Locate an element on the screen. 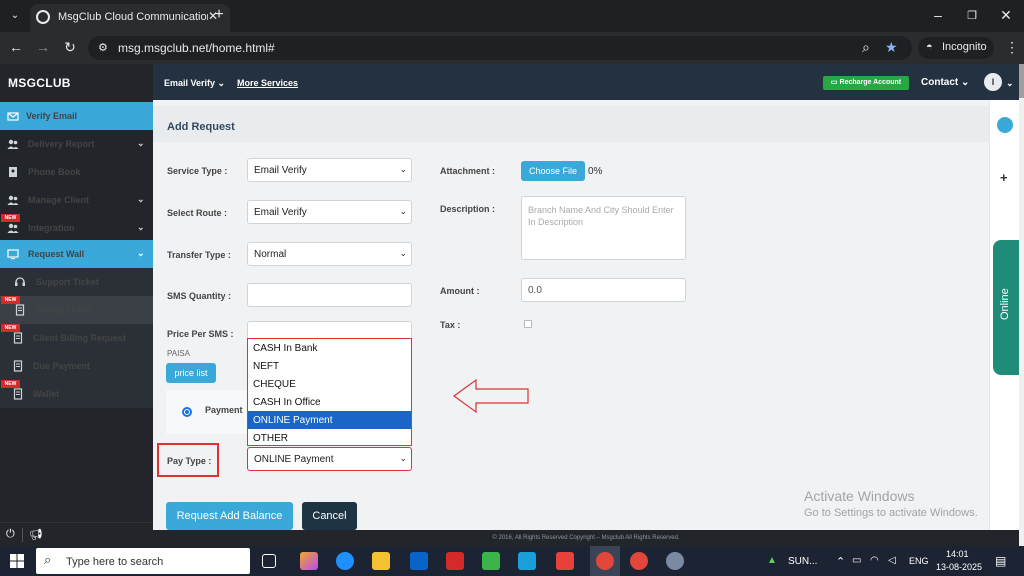  incognito-indicator: ◓ Incognito is located at coordinates (956, 48).